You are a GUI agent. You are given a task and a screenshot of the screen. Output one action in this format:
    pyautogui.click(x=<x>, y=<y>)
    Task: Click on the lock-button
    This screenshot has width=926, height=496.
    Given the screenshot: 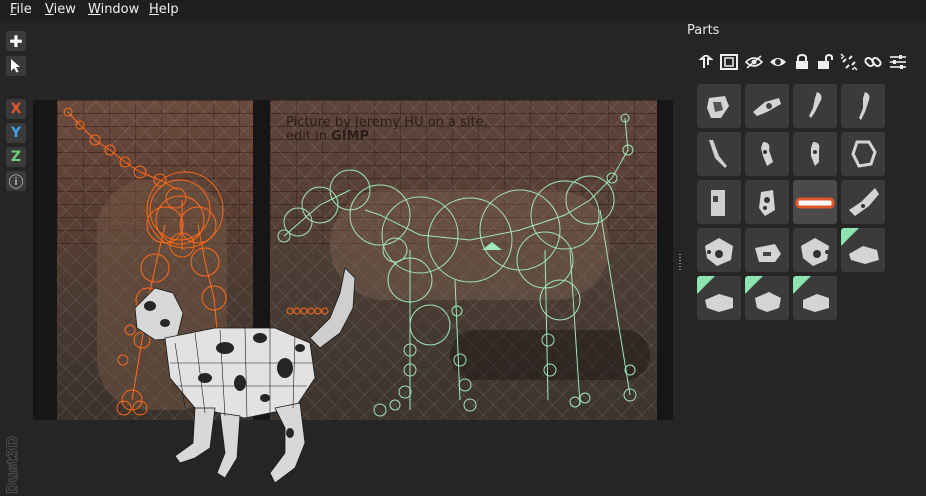 What is the action you would take?
    pyautogui.click(x=802, y=62)
    